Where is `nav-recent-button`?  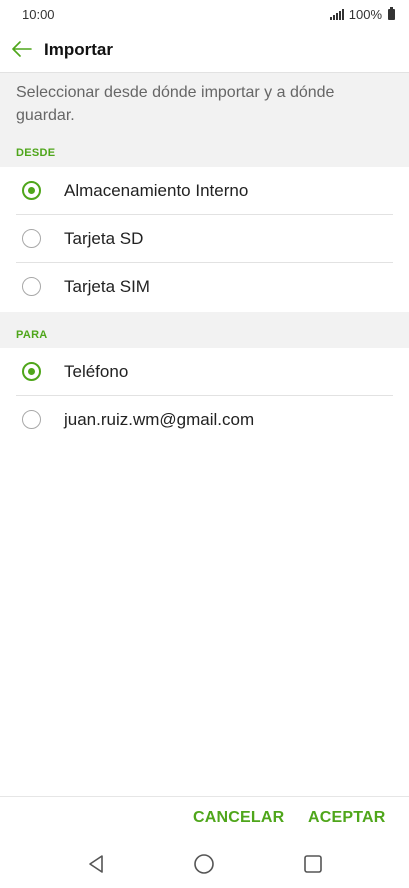
nav-recent-button is located at coordinates (313, 864).